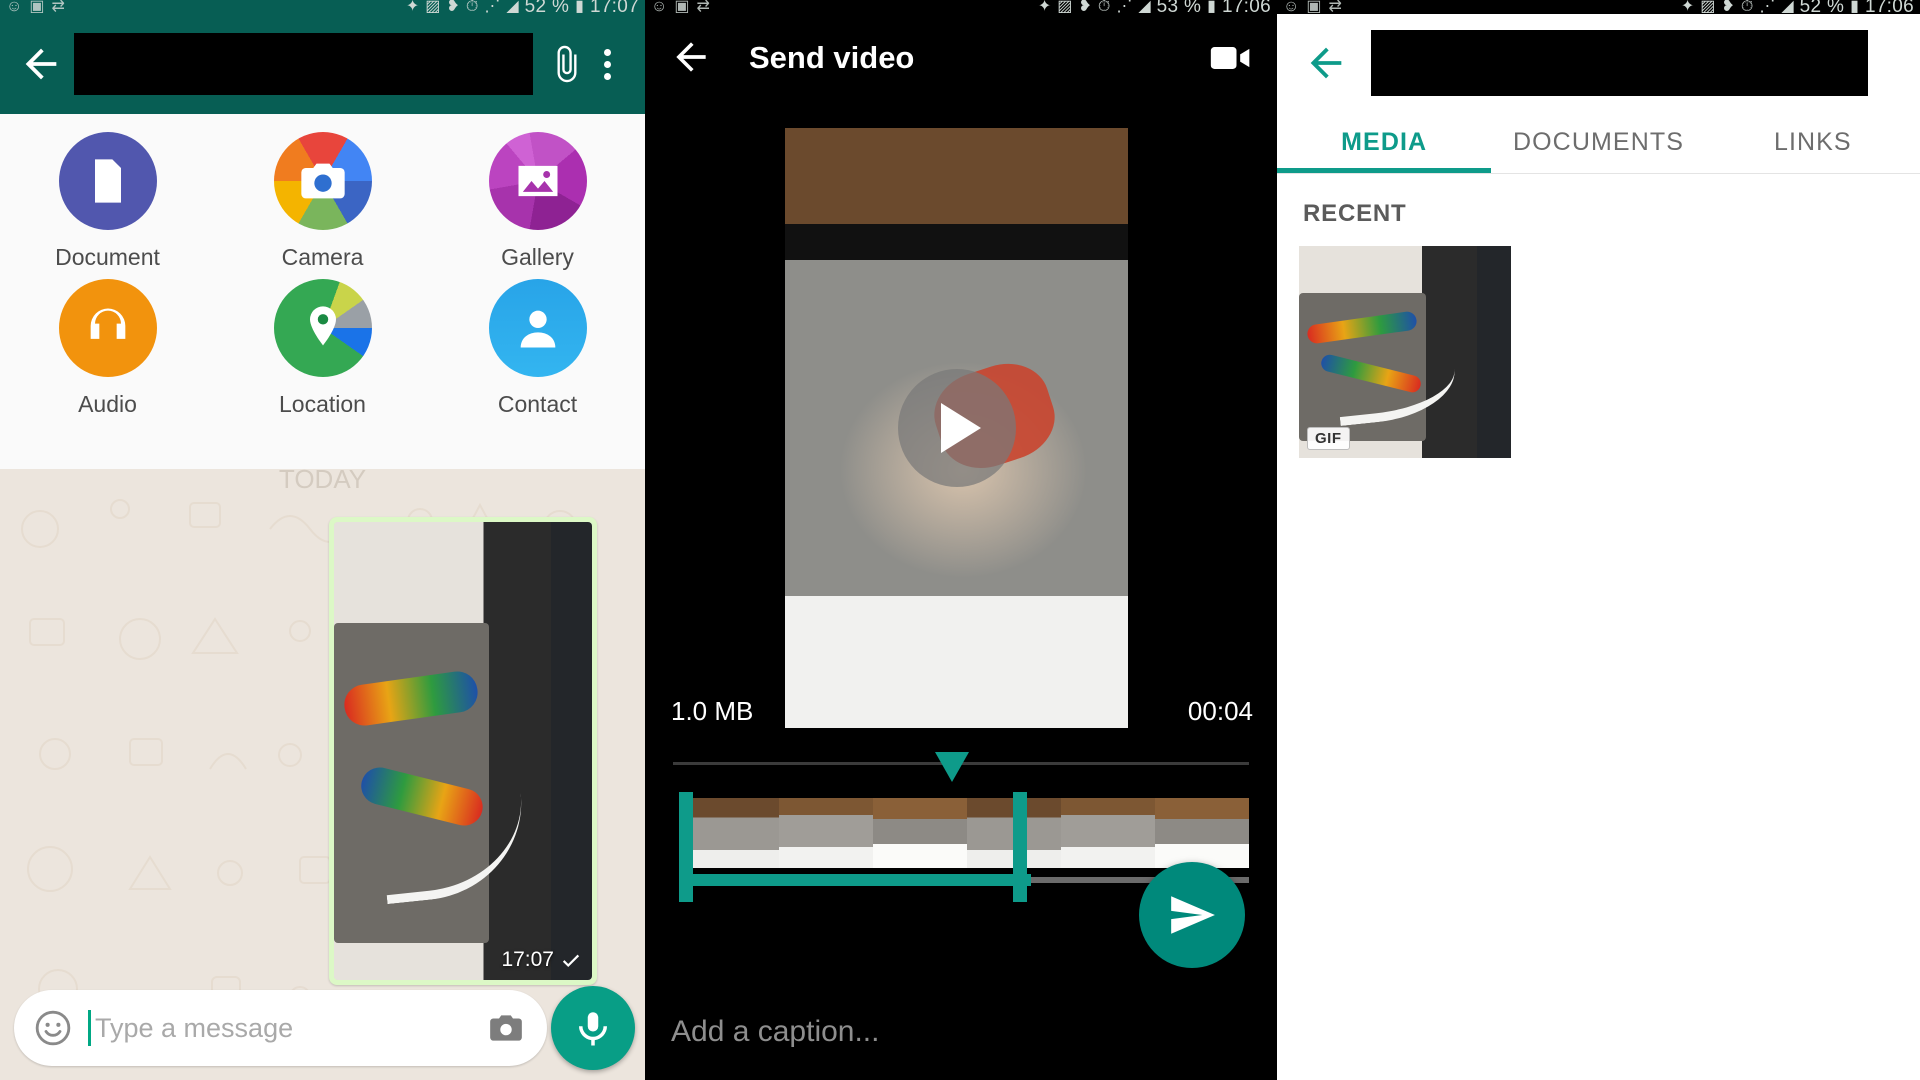 The image size is (1920, 1080). I want to click on gif-badge: GIF, so click(1328, 438).